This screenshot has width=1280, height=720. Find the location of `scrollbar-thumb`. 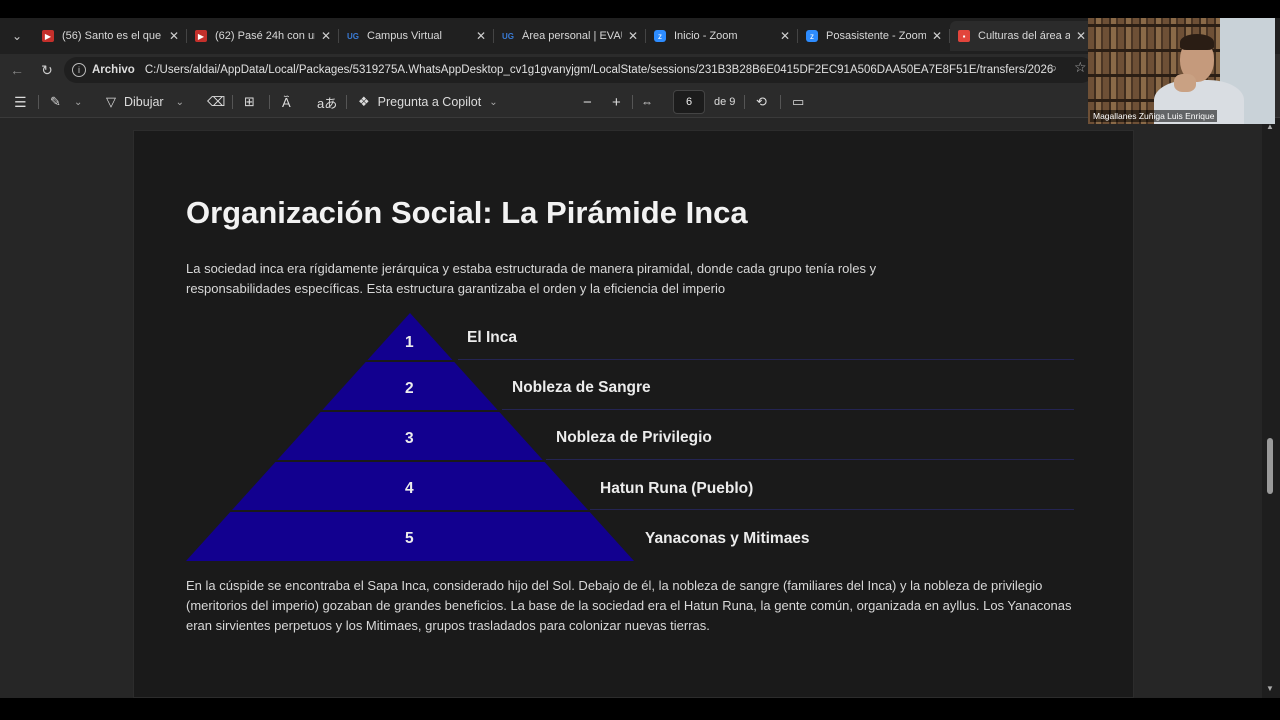

scrollbar-thumb is located at coordinates (1270, 466).